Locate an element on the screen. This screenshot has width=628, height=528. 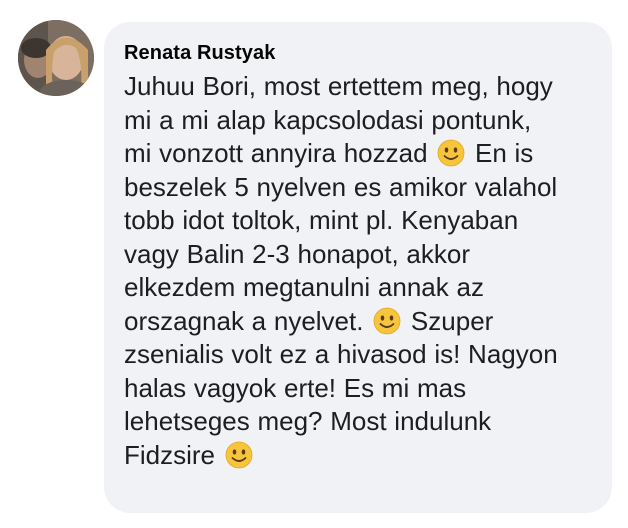
comment-line-text: En is is located at coordinates (500, 153).